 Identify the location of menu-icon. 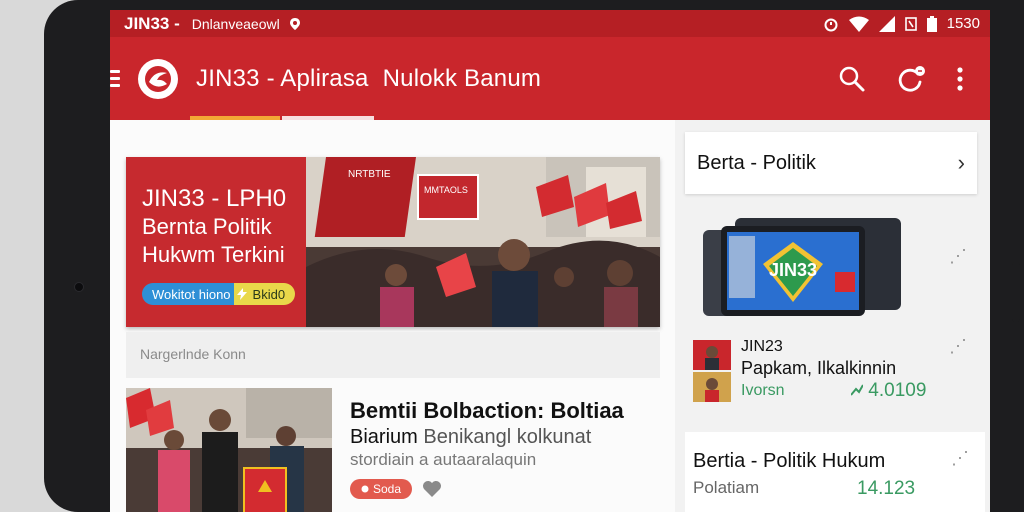
(117, 78).